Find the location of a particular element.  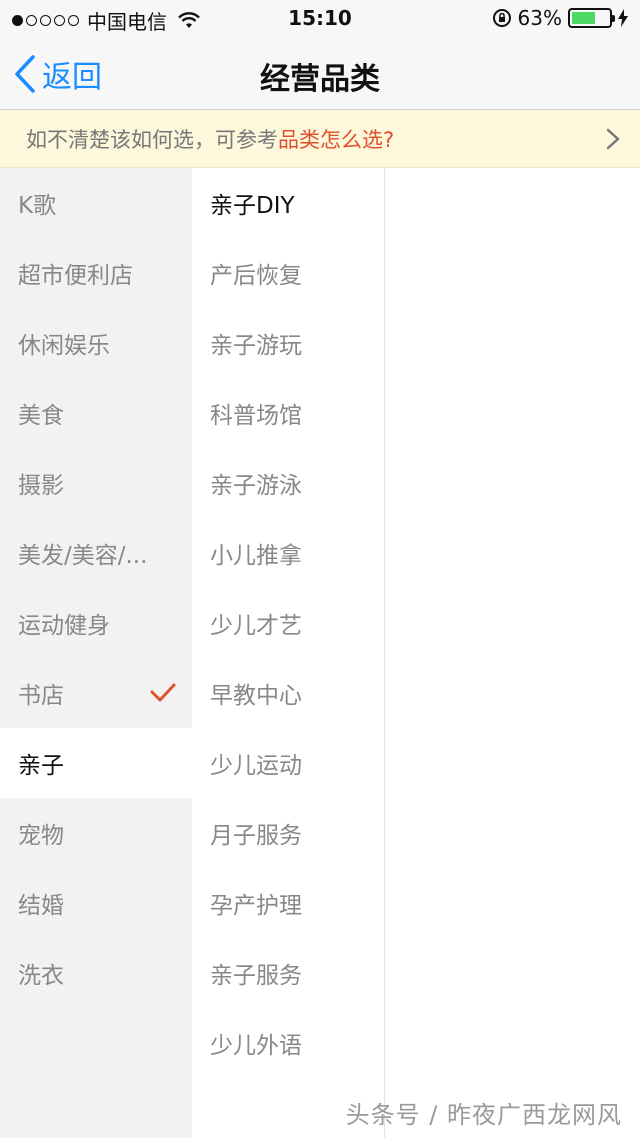

battery-percent: 63% is located at coordinates (539, 18).